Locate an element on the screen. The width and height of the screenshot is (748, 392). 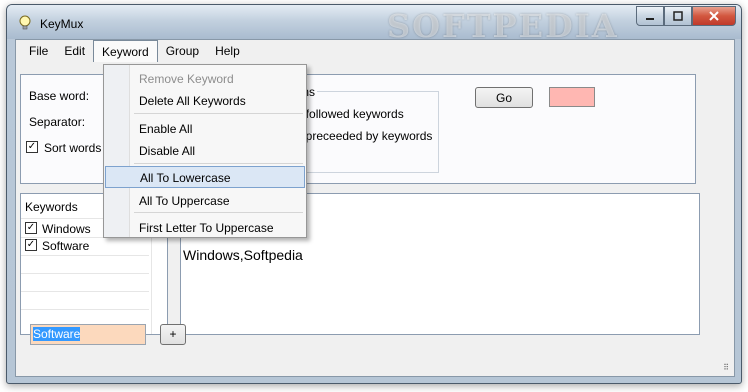
disable-all-item: Disable All is located at coordinates (205, 150).